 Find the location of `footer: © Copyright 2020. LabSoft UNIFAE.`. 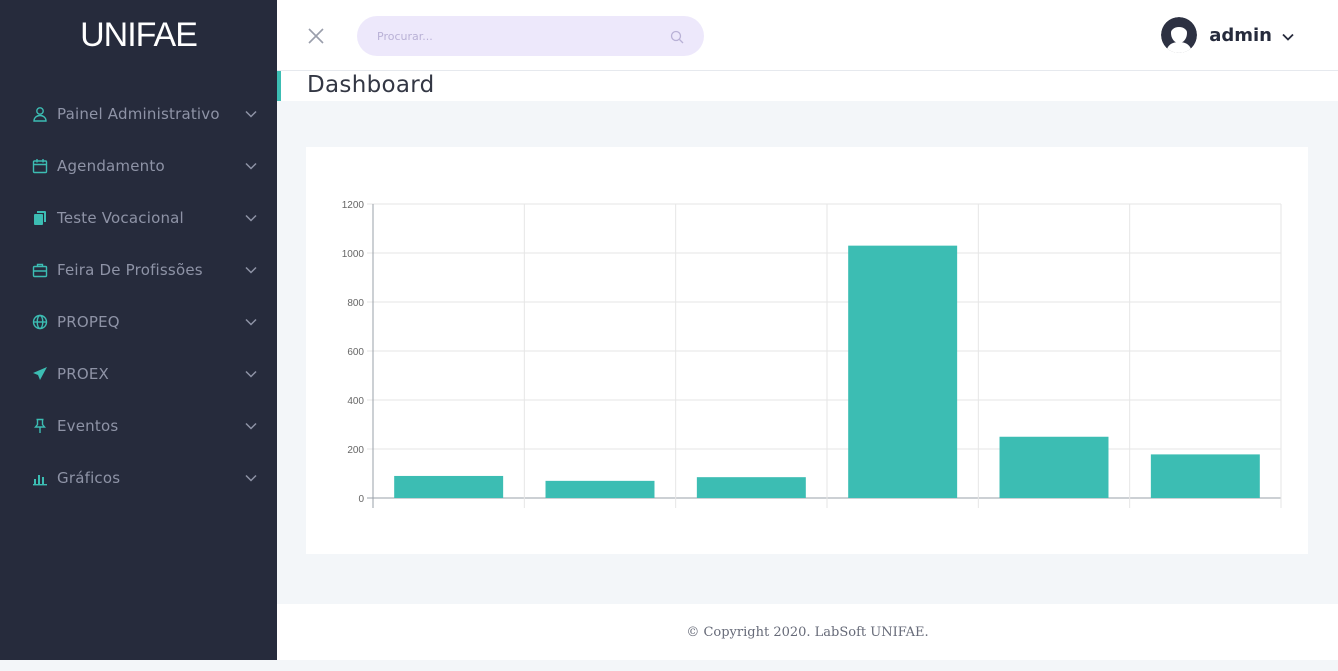

footer: © Copyright 2020. LabSoft UNIFAE. is located at coordinates (807, 632).